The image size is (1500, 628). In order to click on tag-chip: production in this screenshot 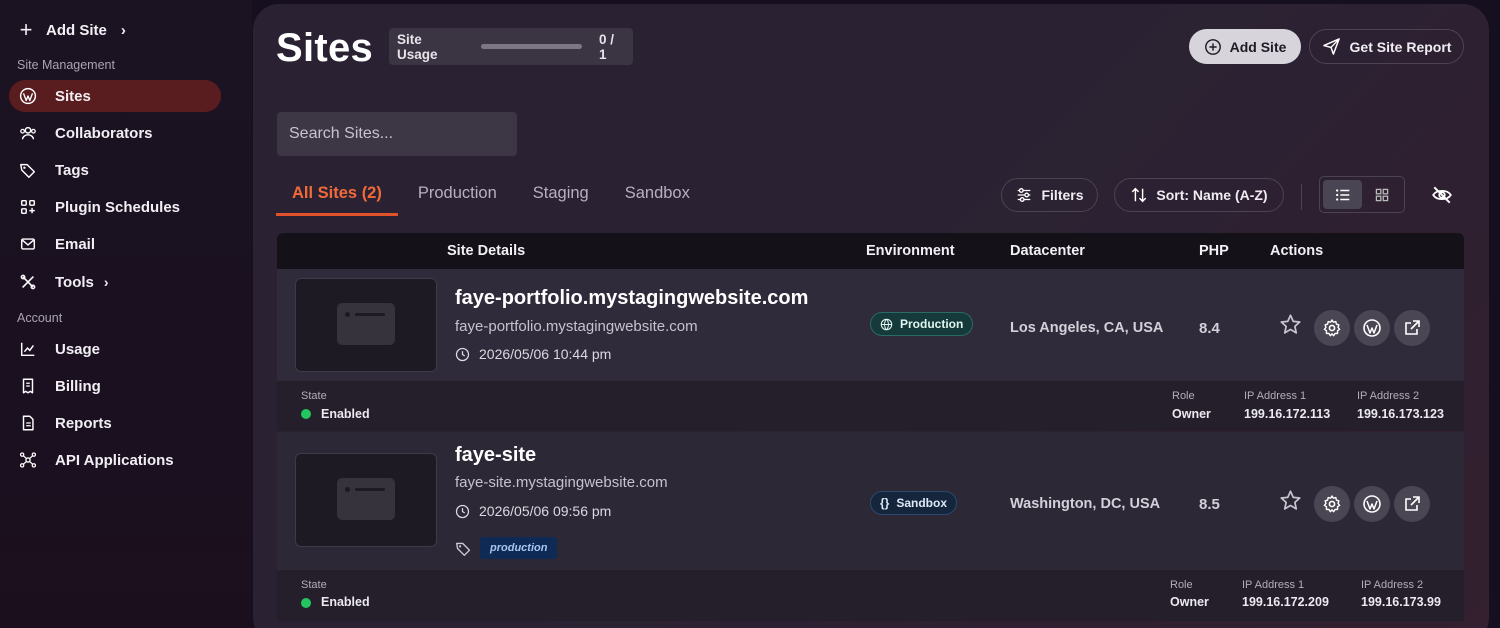, I will do `click(519, 548)`.